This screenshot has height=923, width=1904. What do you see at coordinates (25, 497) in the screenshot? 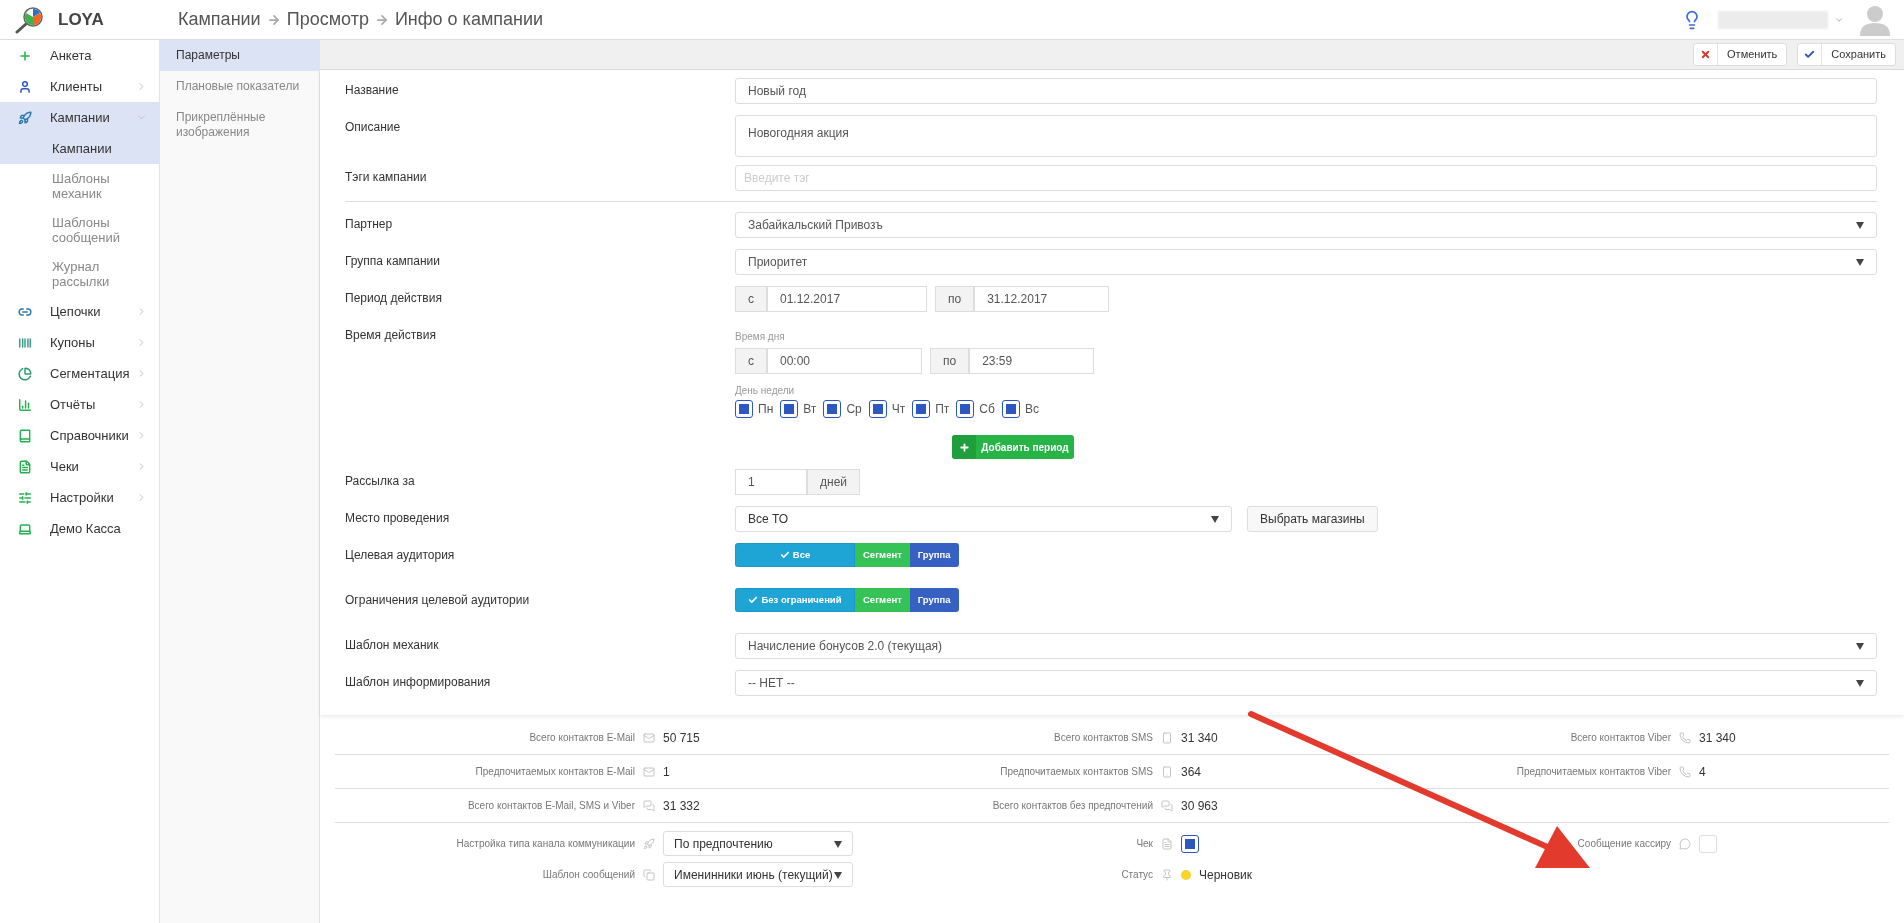
I see `sliders-icon` at bounding box center [25, 497].